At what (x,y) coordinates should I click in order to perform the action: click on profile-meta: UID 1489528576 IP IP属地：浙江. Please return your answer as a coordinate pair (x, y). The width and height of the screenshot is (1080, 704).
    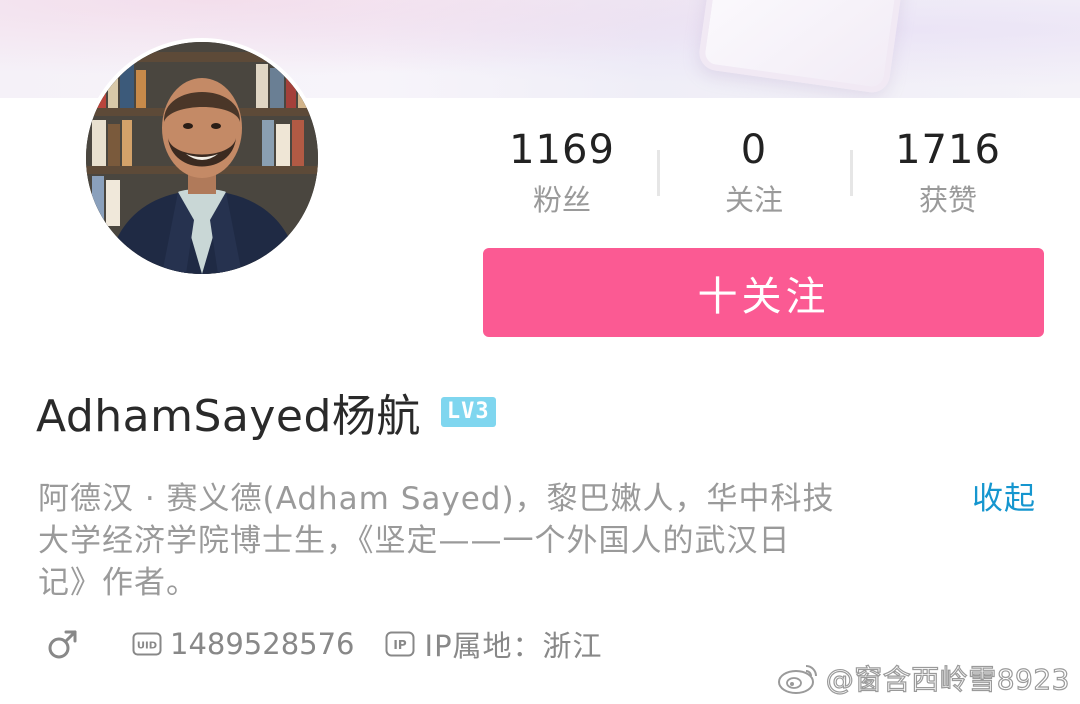
    Looking at the image, I should click on (324, 644).